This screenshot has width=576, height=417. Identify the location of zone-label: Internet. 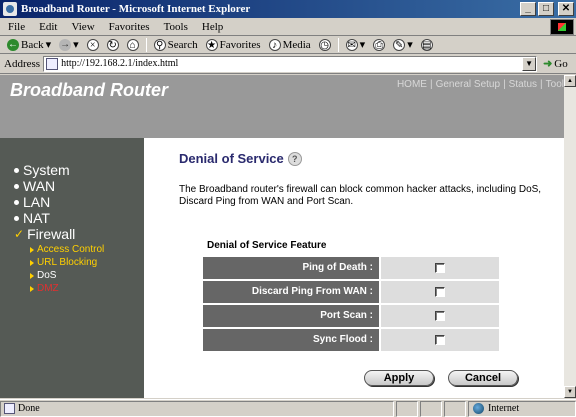
(504, 408).